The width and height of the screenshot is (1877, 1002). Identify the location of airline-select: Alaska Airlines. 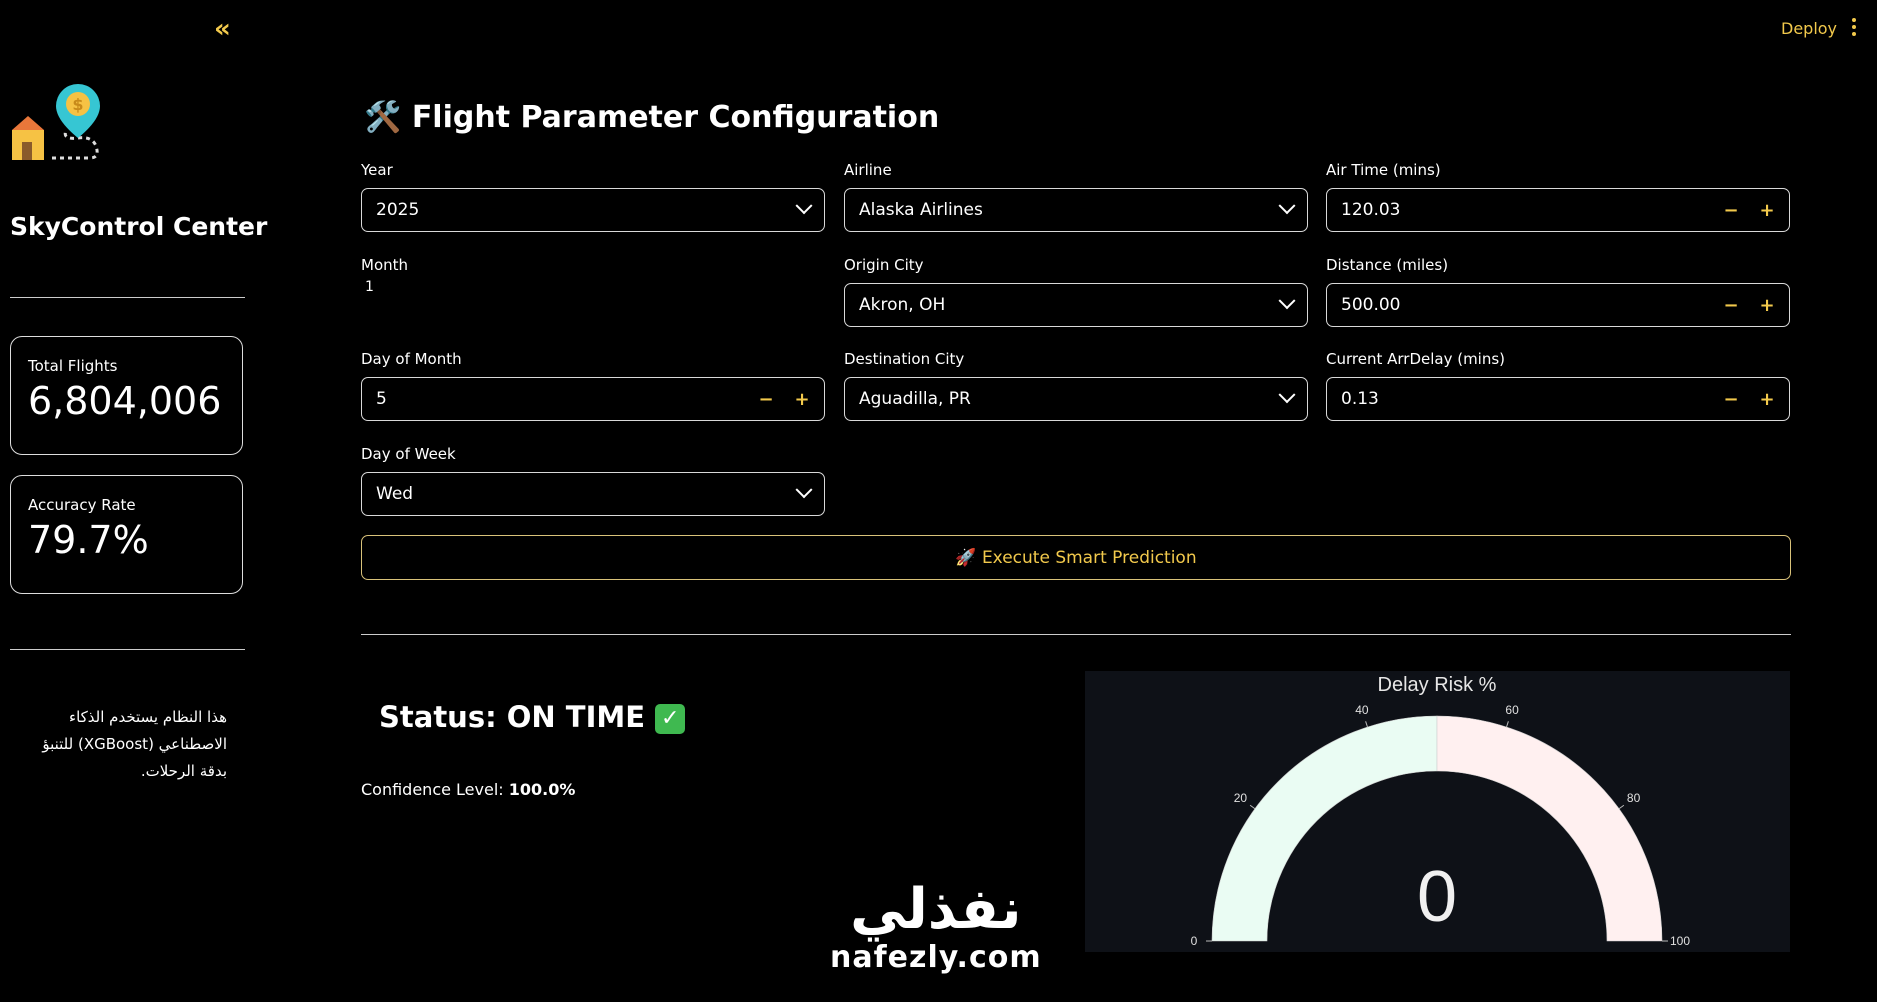
(1076, 210).